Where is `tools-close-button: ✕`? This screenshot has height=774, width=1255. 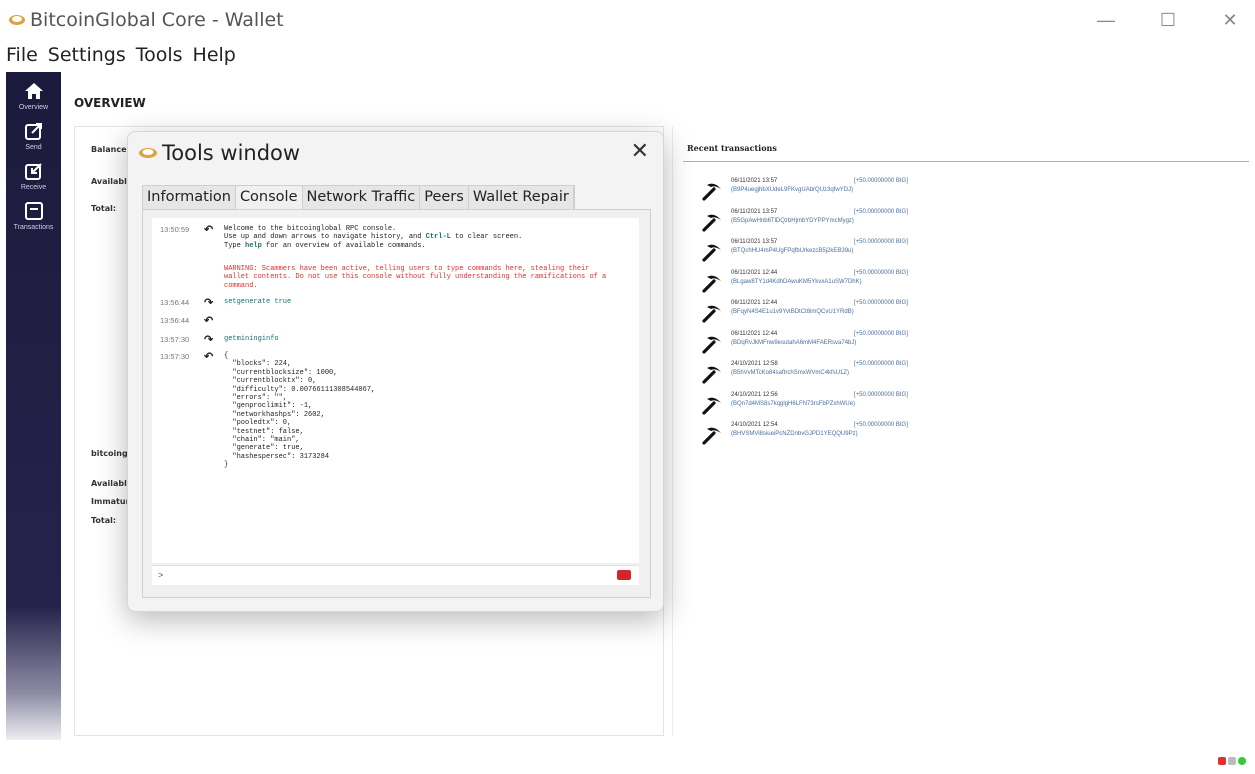 tools-close-button: ✕ is located at coordinates (640, 151).